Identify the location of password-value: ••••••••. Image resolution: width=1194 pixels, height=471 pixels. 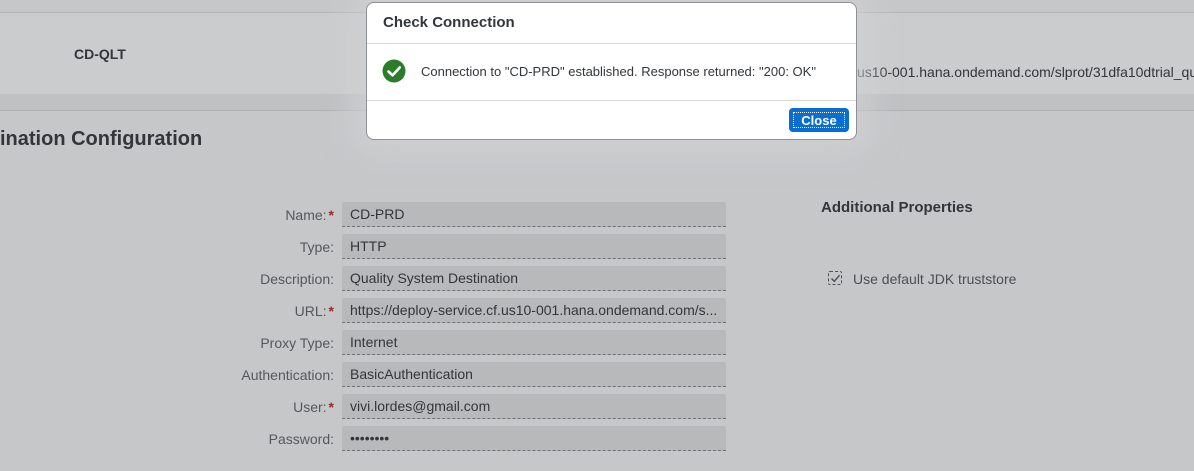
(370, 438).